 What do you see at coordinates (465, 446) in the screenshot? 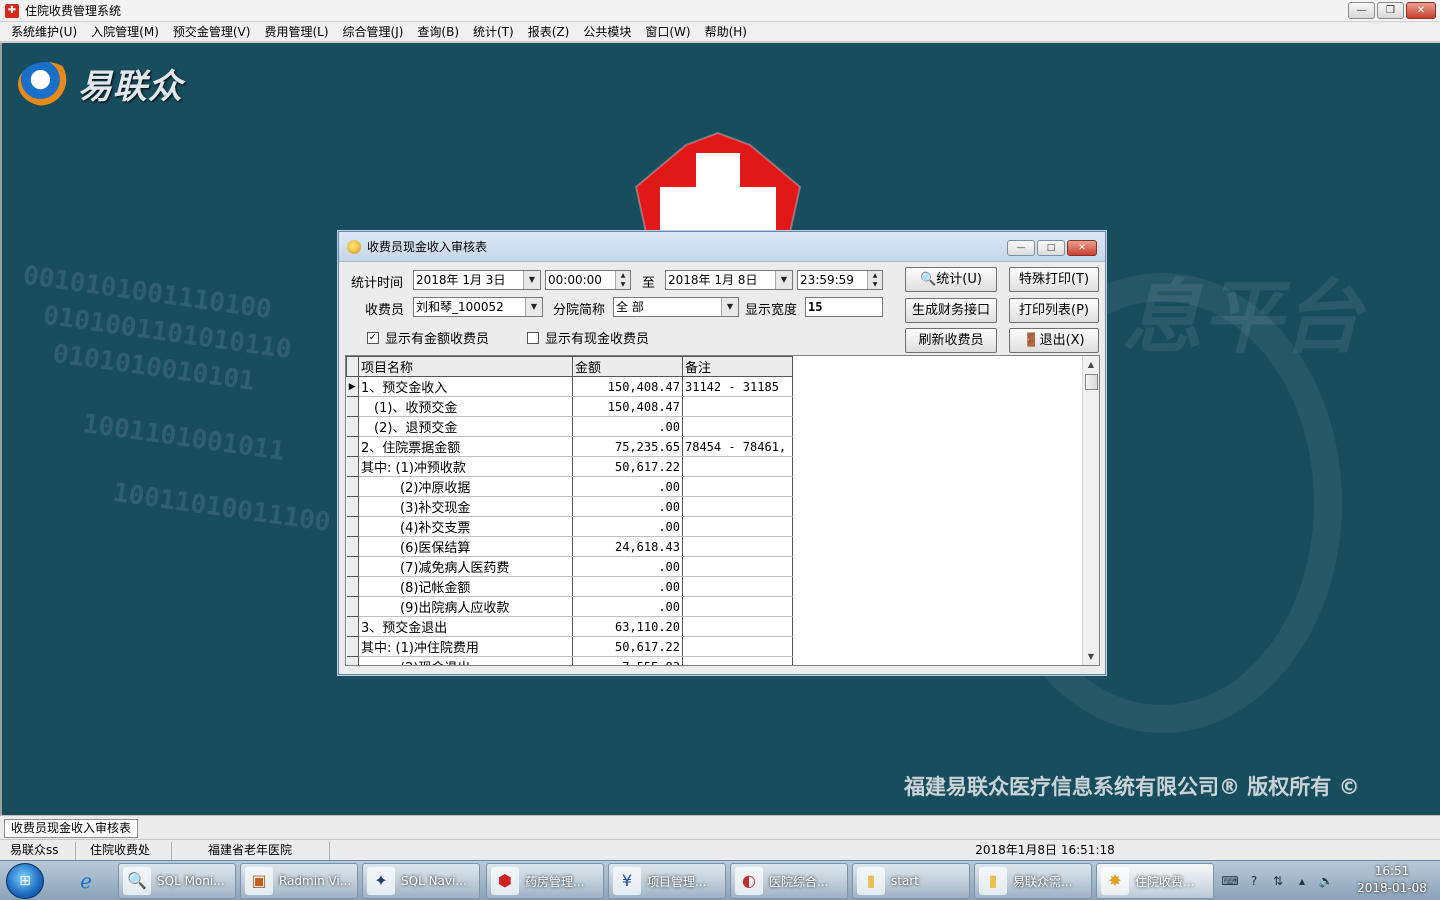
I see `cell-item-name: 2、住院票据金额` at bounding box center [465, 446].